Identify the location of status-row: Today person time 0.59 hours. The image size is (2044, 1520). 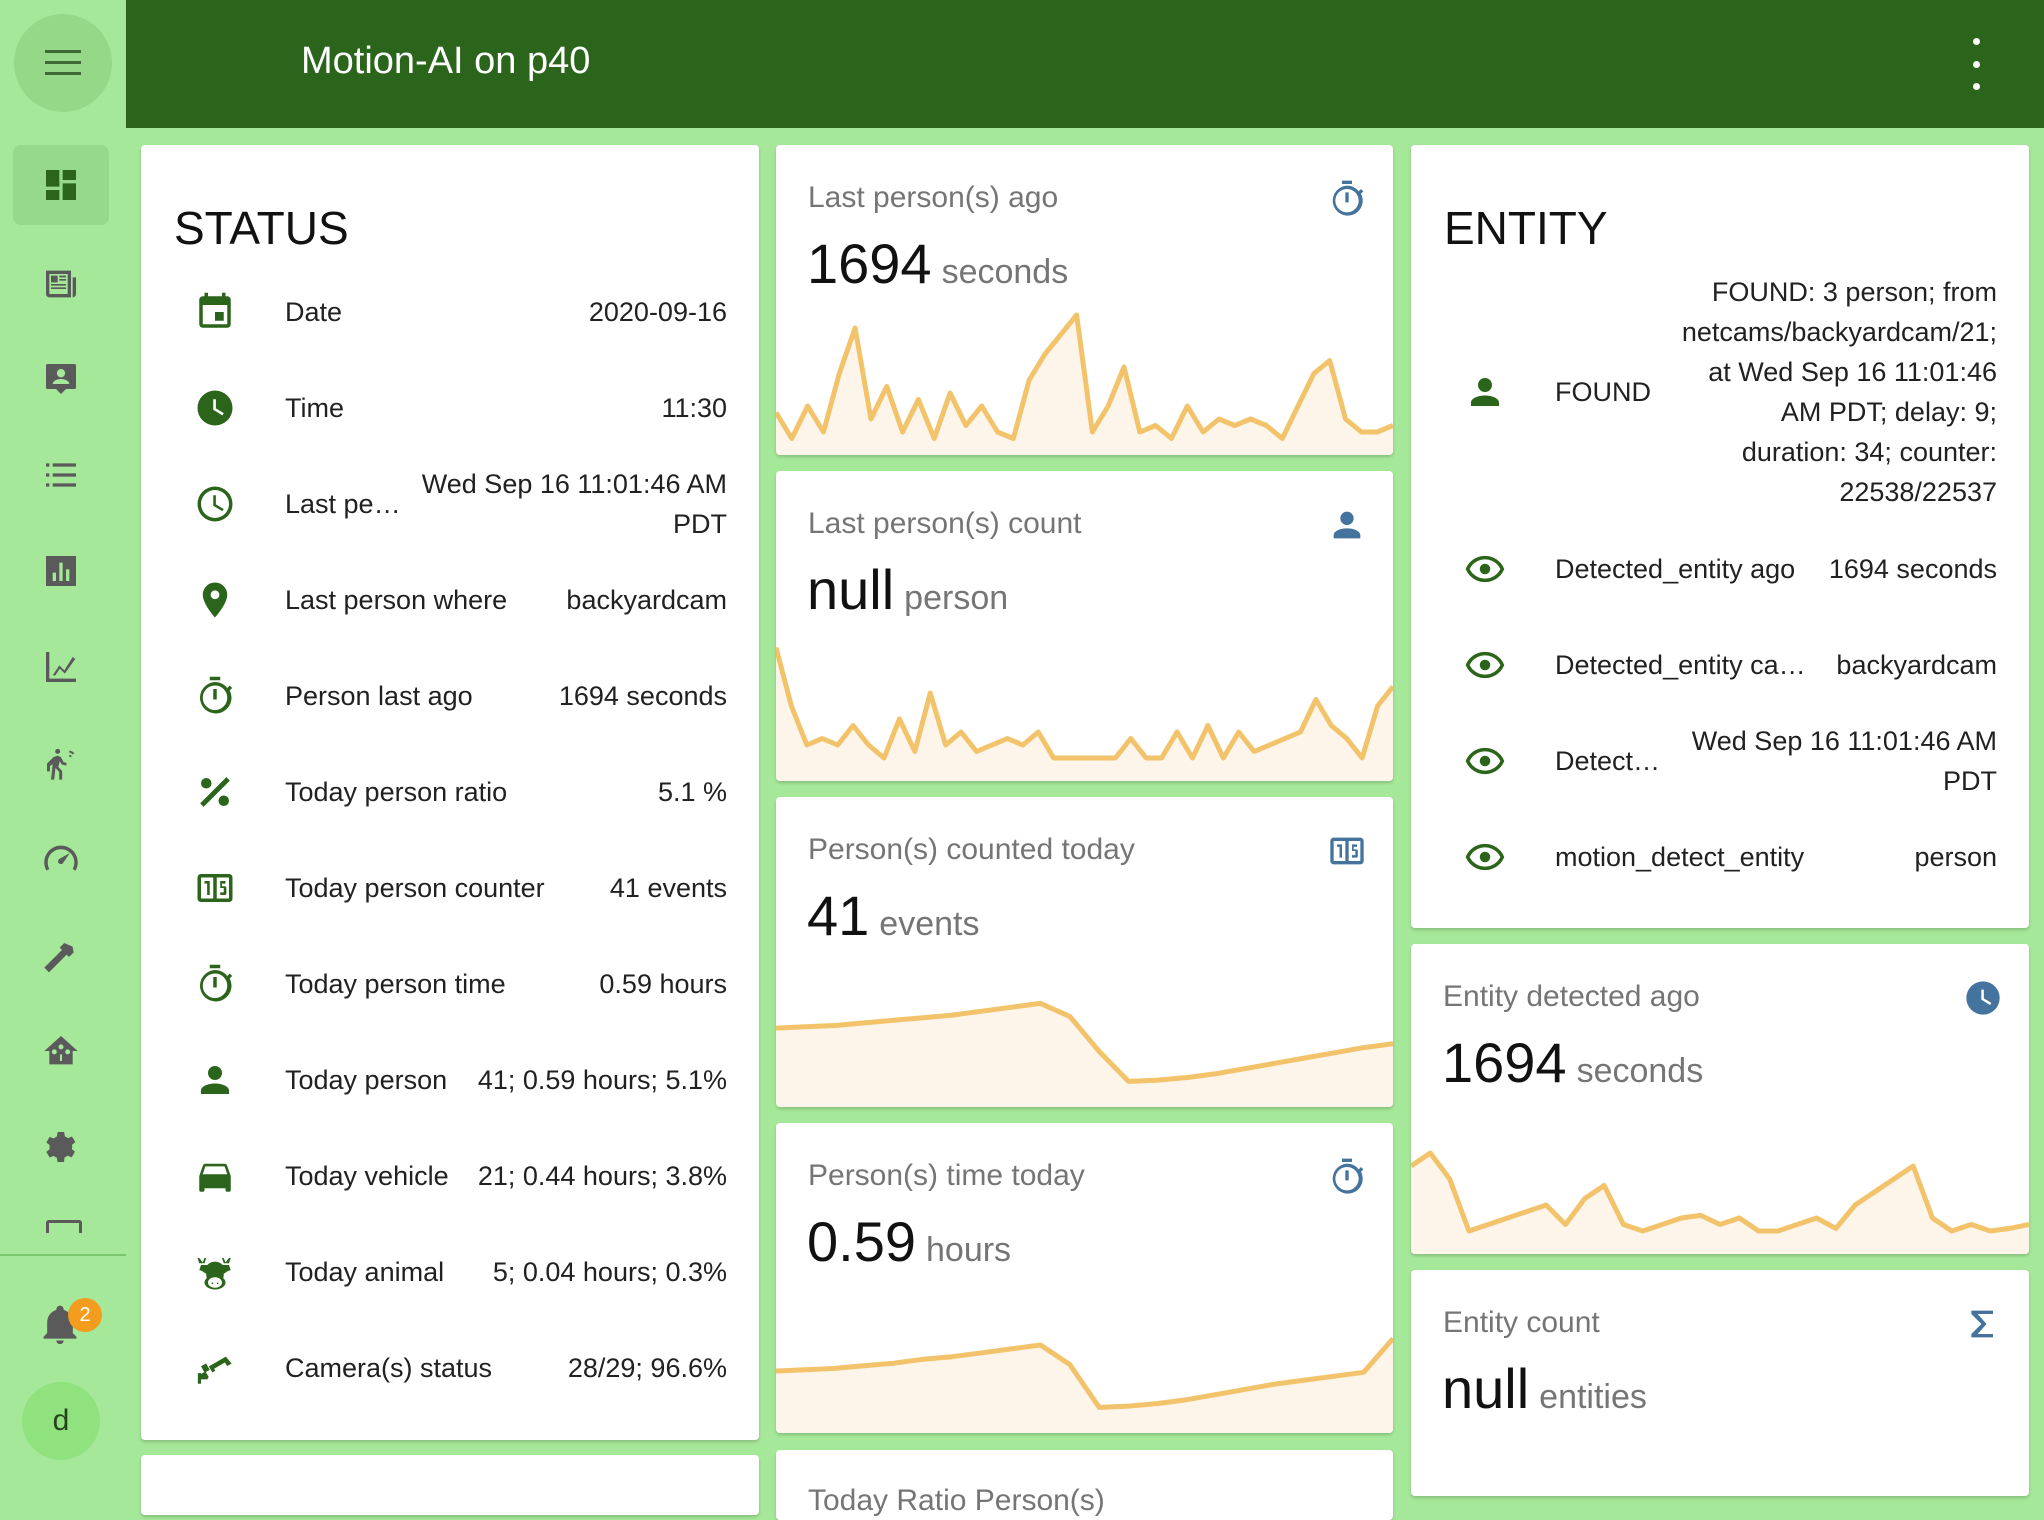
(450, 984).